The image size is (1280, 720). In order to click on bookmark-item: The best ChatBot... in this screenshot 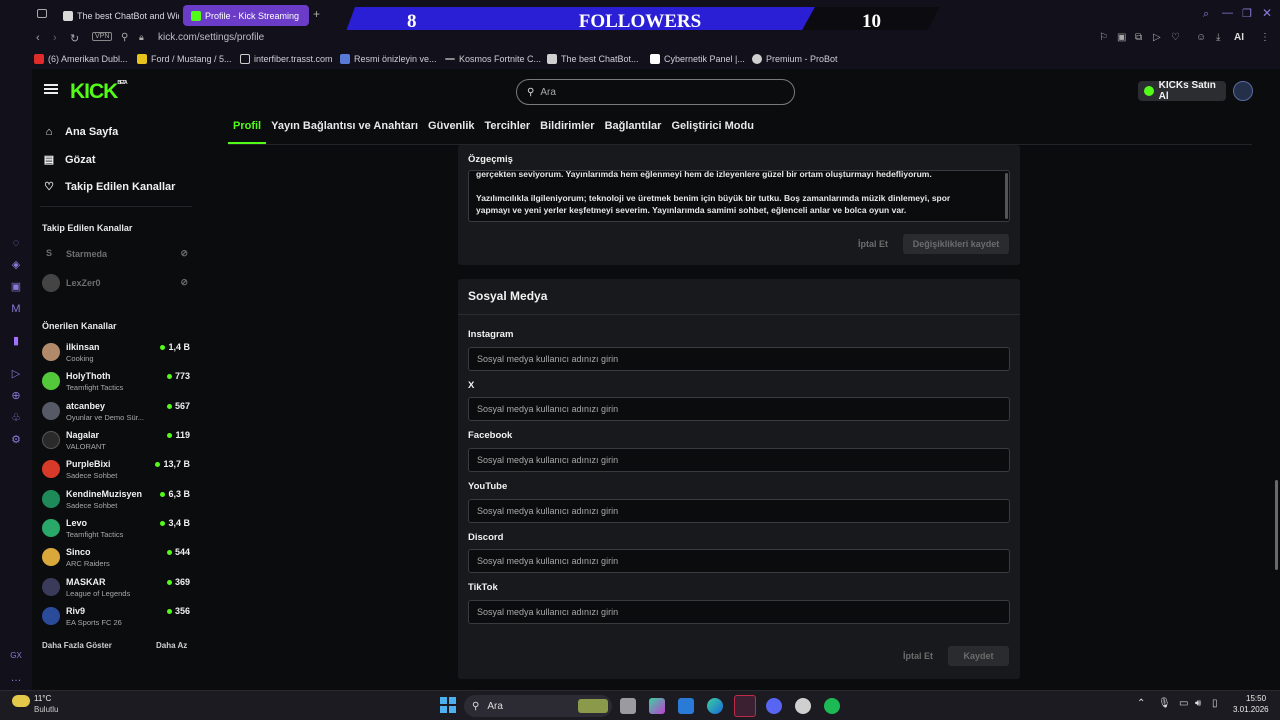, I will do `click(593, 59)`.